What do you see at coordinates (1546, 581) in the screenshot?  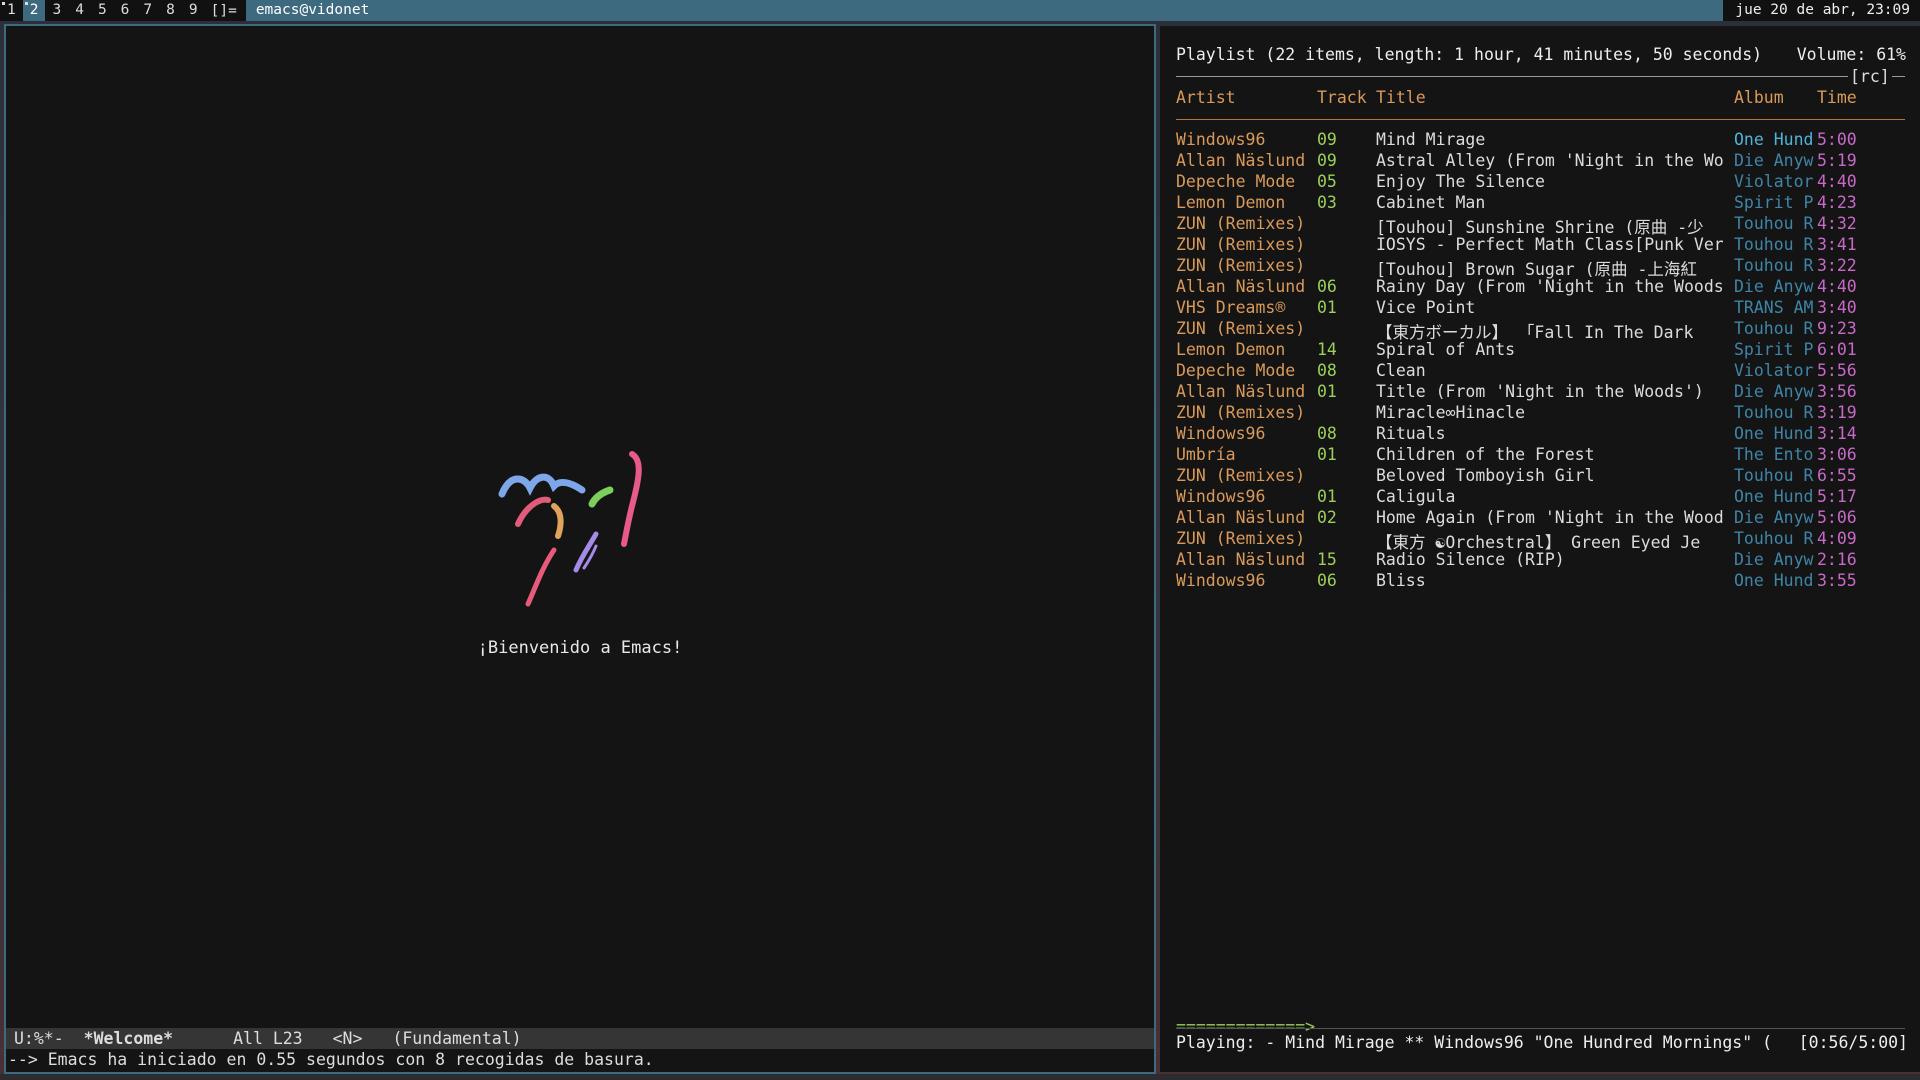 I see `playlist-row: Windows96 06 Bliss One Hund 3:55` at bounding box center [1546, 581].